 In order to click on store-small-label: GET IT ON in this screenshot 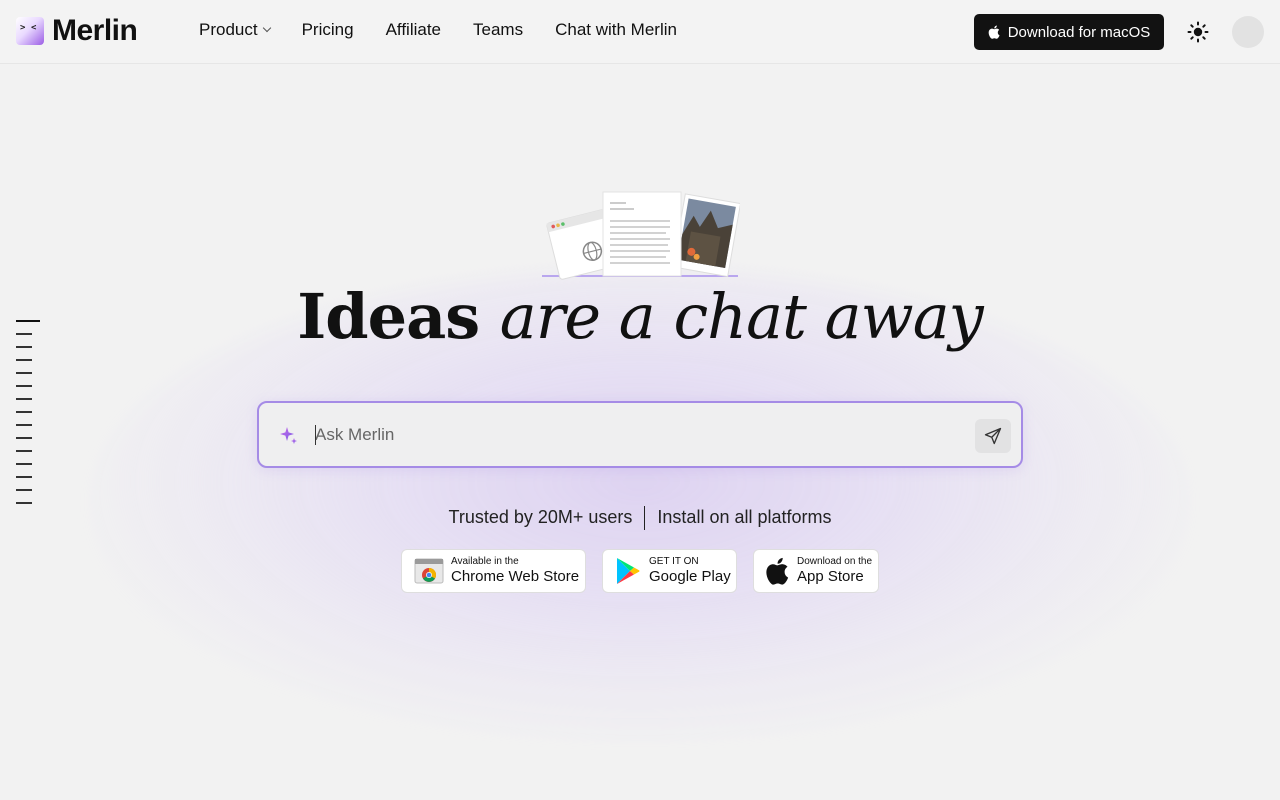, I will do `click(674, 561)`.